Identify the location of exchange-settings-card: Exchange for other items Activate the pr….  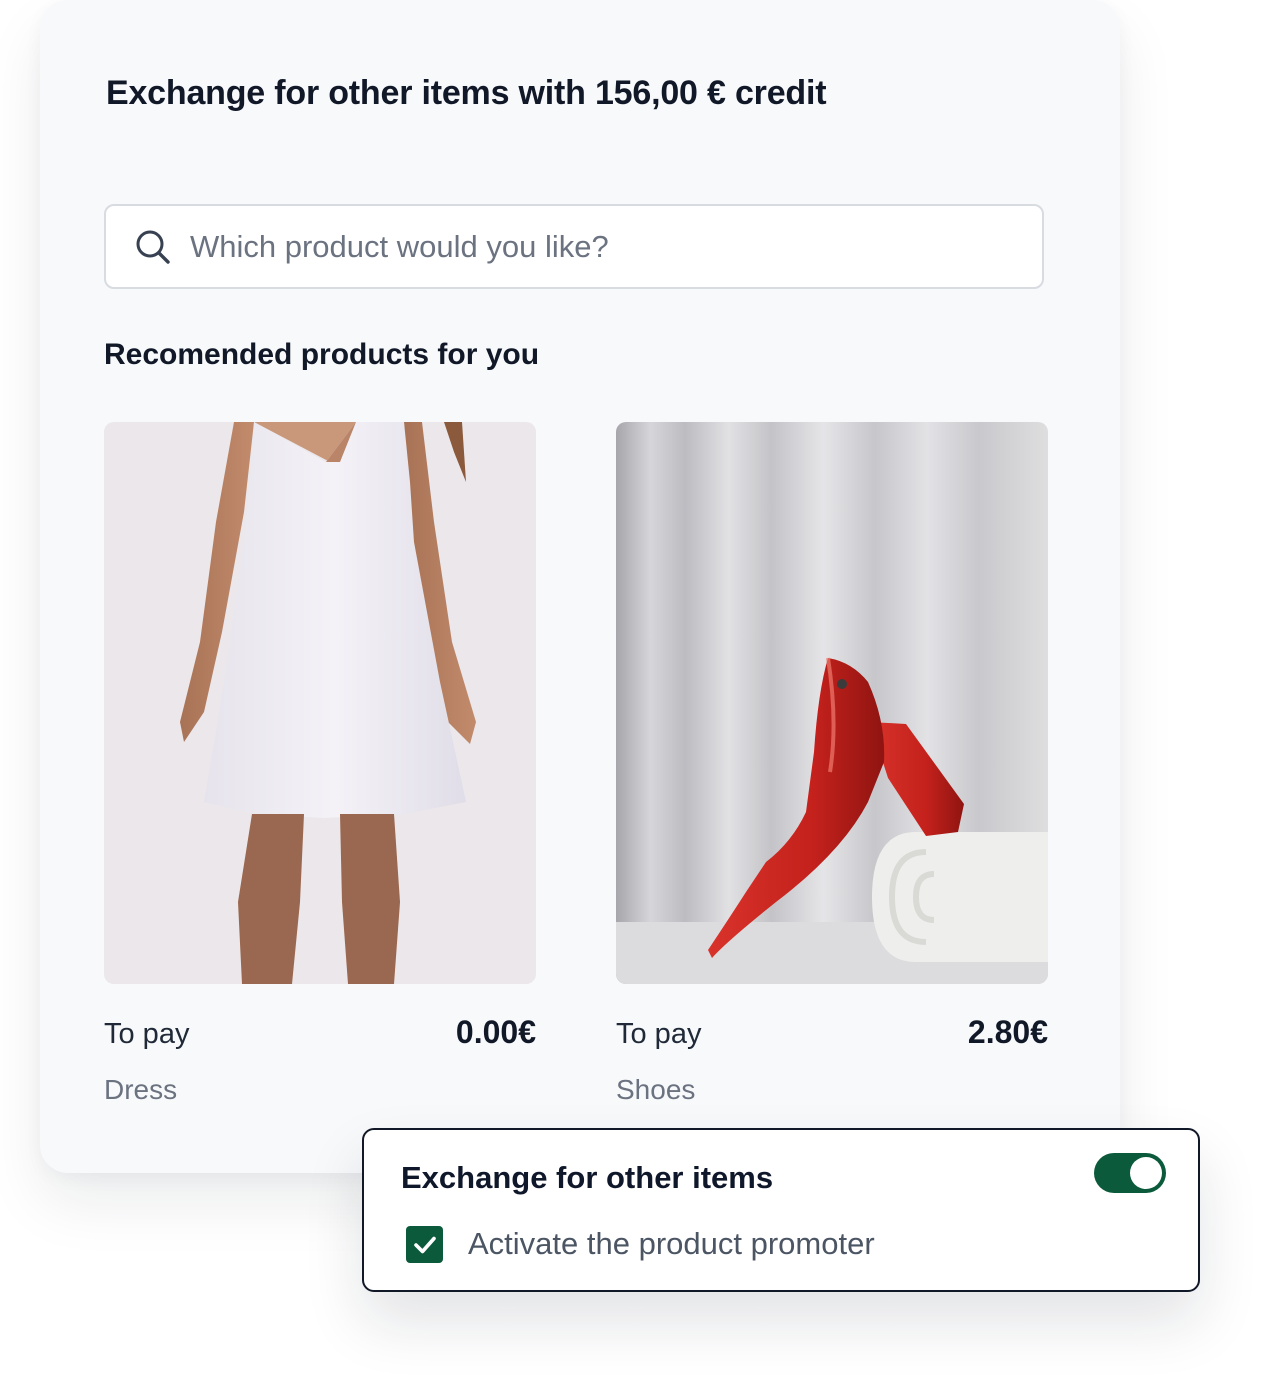
(781, 1210).